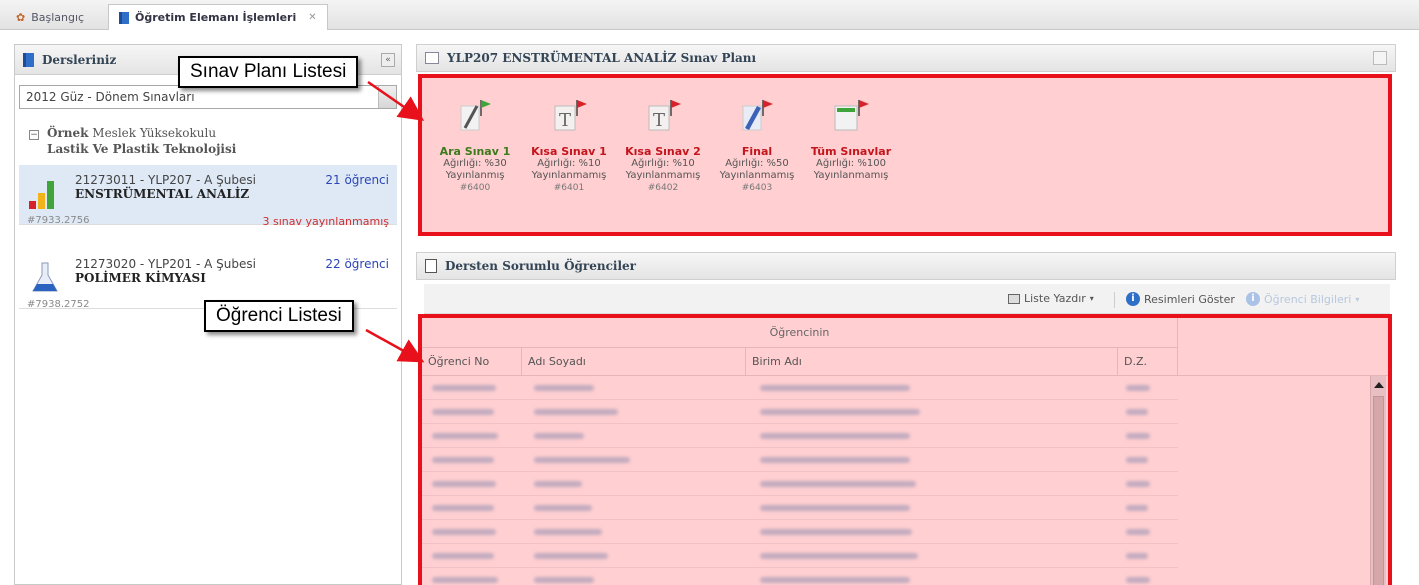 The height and width of the screenshot is (585, 1419). Describe the element at coordinates (472, 362) in the screenshot. I see `column-header-student-no: Öğrenci No` at that location.